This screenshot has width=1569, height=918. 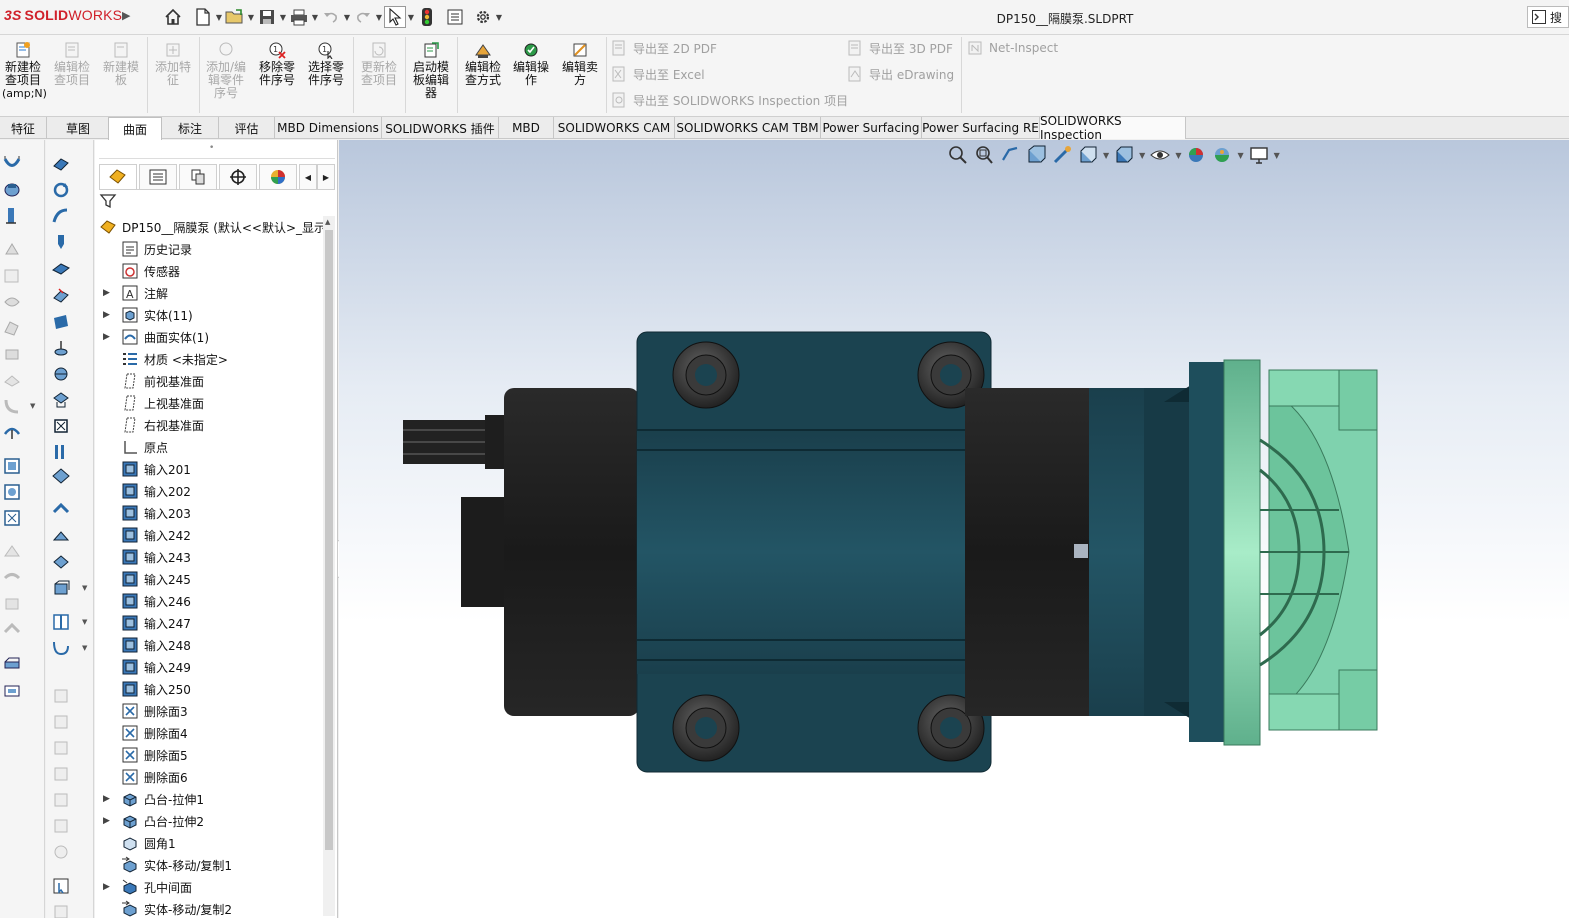 I want to click on menu-expand-arrow-icon: ▶, so click(x=126, y=15).